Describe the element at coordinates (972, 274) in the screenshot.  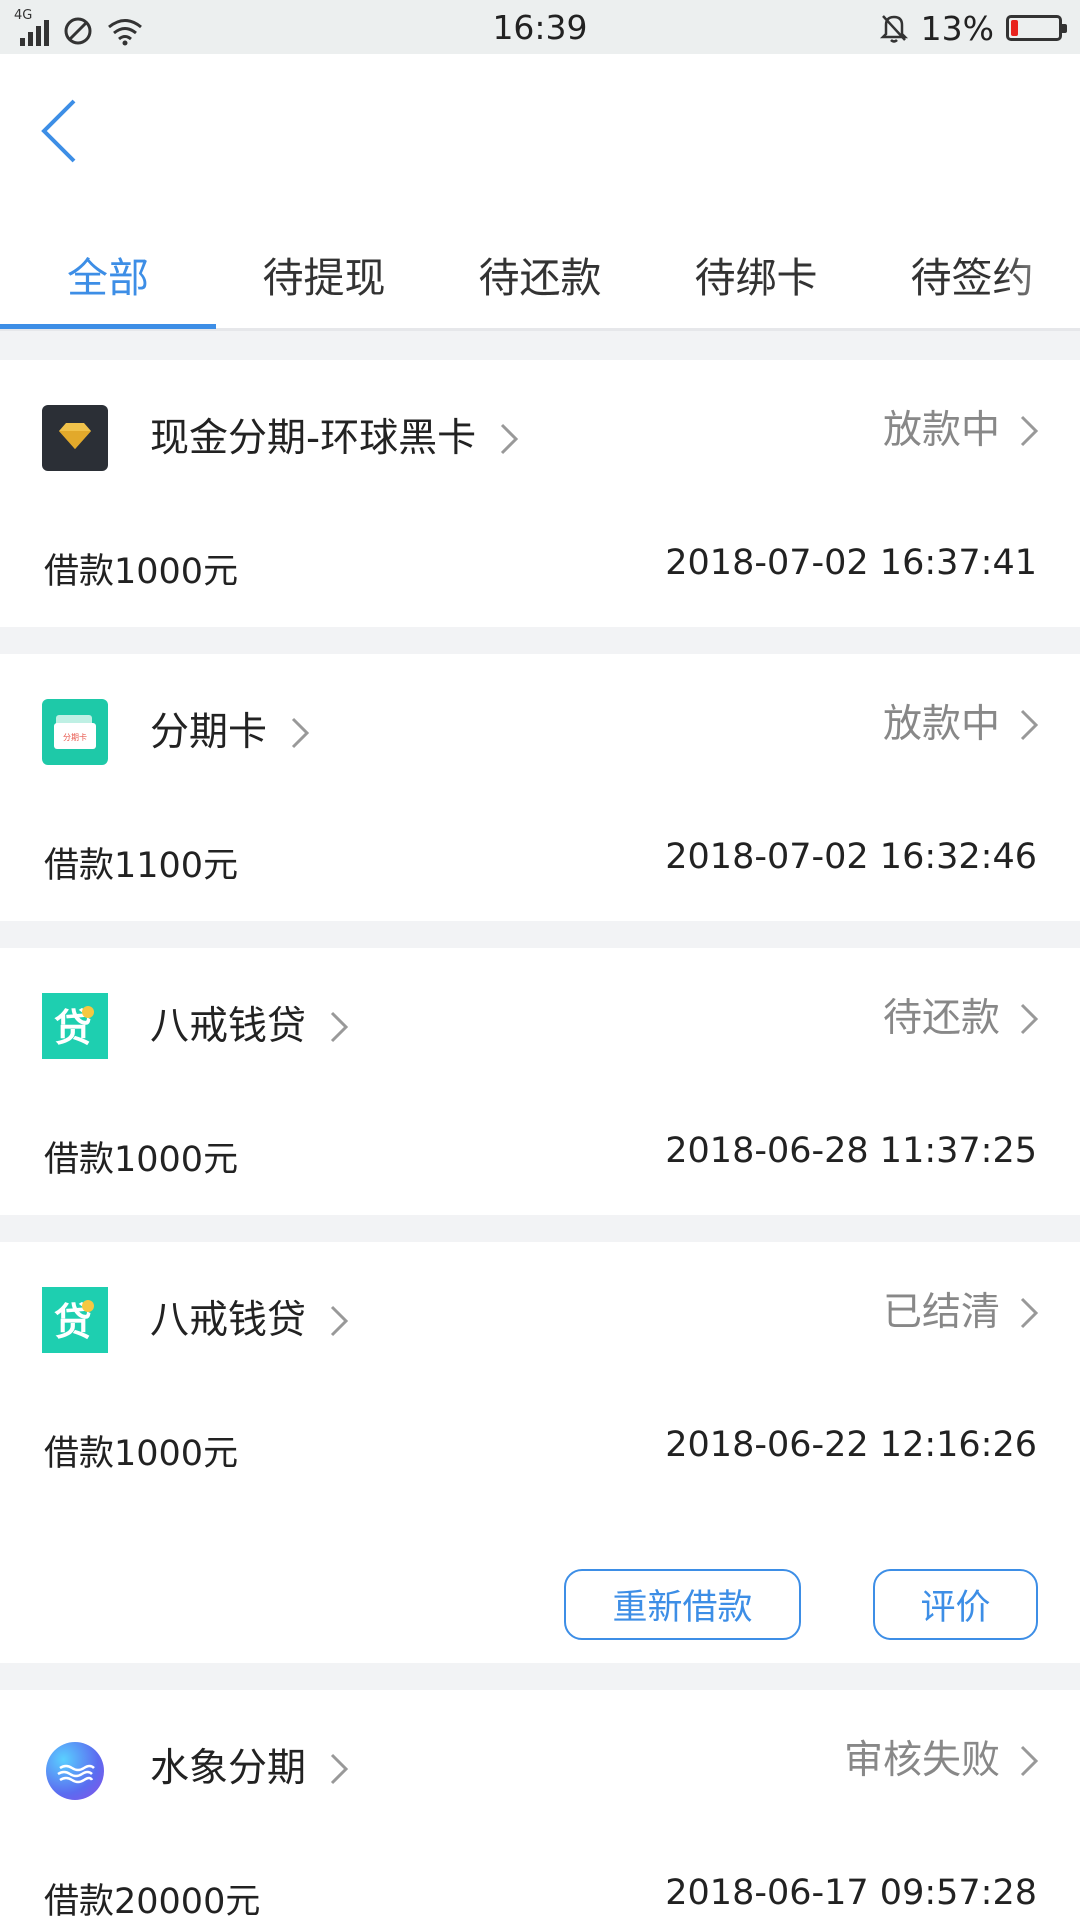
I see `tab-pending-sign: 待签约` at that location.